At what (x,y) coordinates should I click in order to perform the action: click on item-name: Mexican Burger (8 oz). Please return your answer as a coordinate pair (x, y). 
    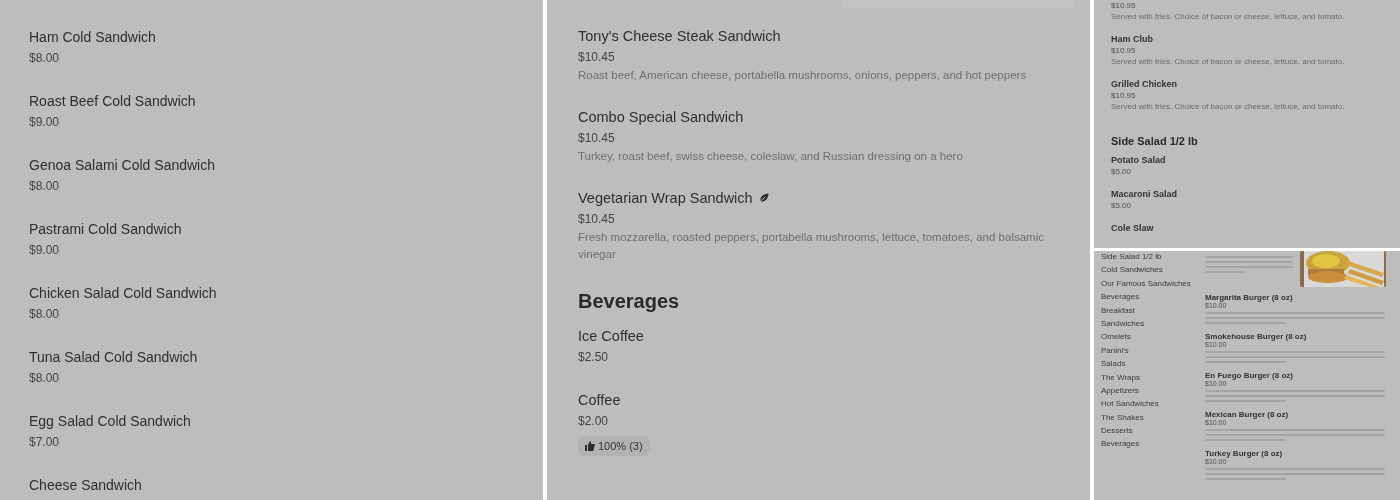
    Looking at the image, I should click on (1247, 414).